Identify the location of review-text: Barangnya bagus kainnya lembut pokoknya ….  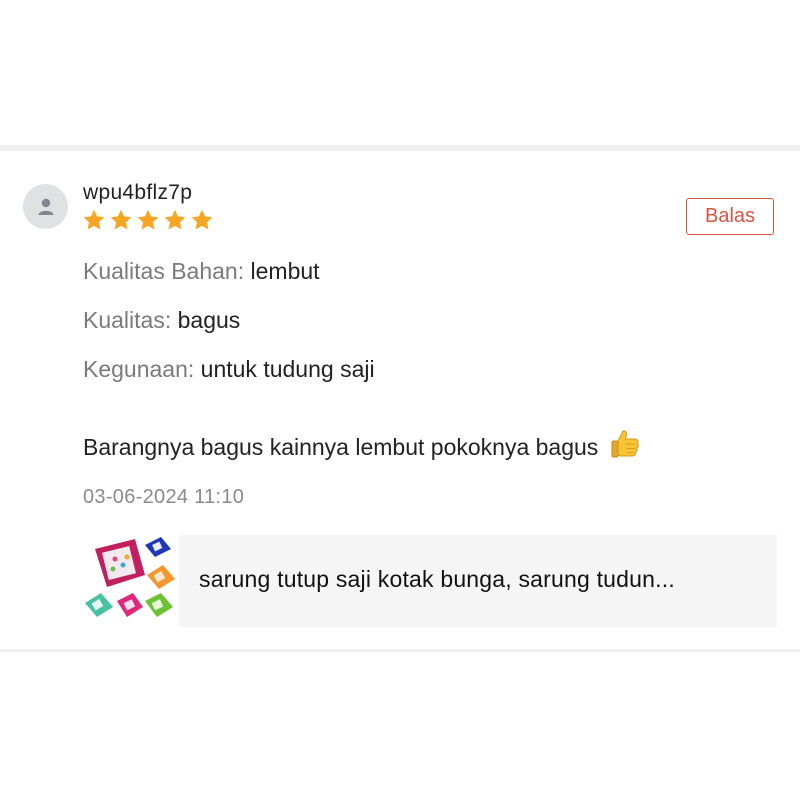
(341, 446).